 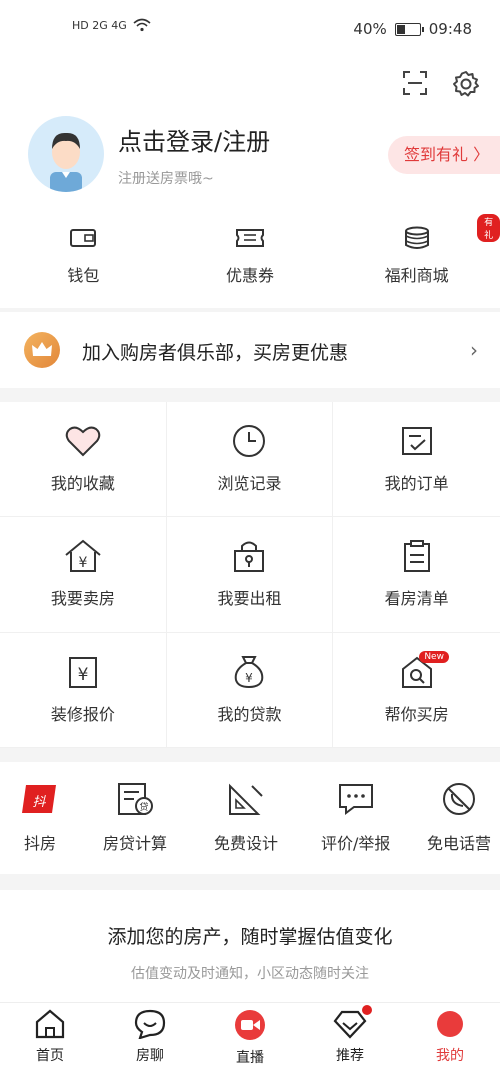 What do you see at coordinates (450, 1056) in the screenshot?
I see `tab-label: 我的` at bounding box center [450, 1056].